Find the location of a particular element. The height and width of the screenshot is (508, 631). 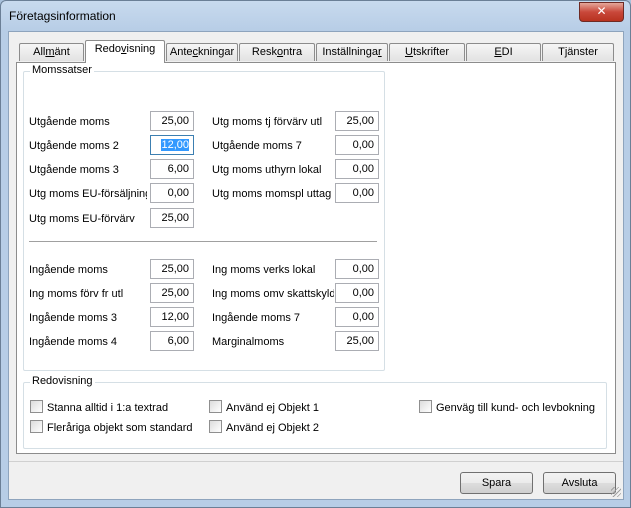

utg-moms-eu-forvarv-label: Utg moms EU-förvärv is located at coordinates (82, 219).